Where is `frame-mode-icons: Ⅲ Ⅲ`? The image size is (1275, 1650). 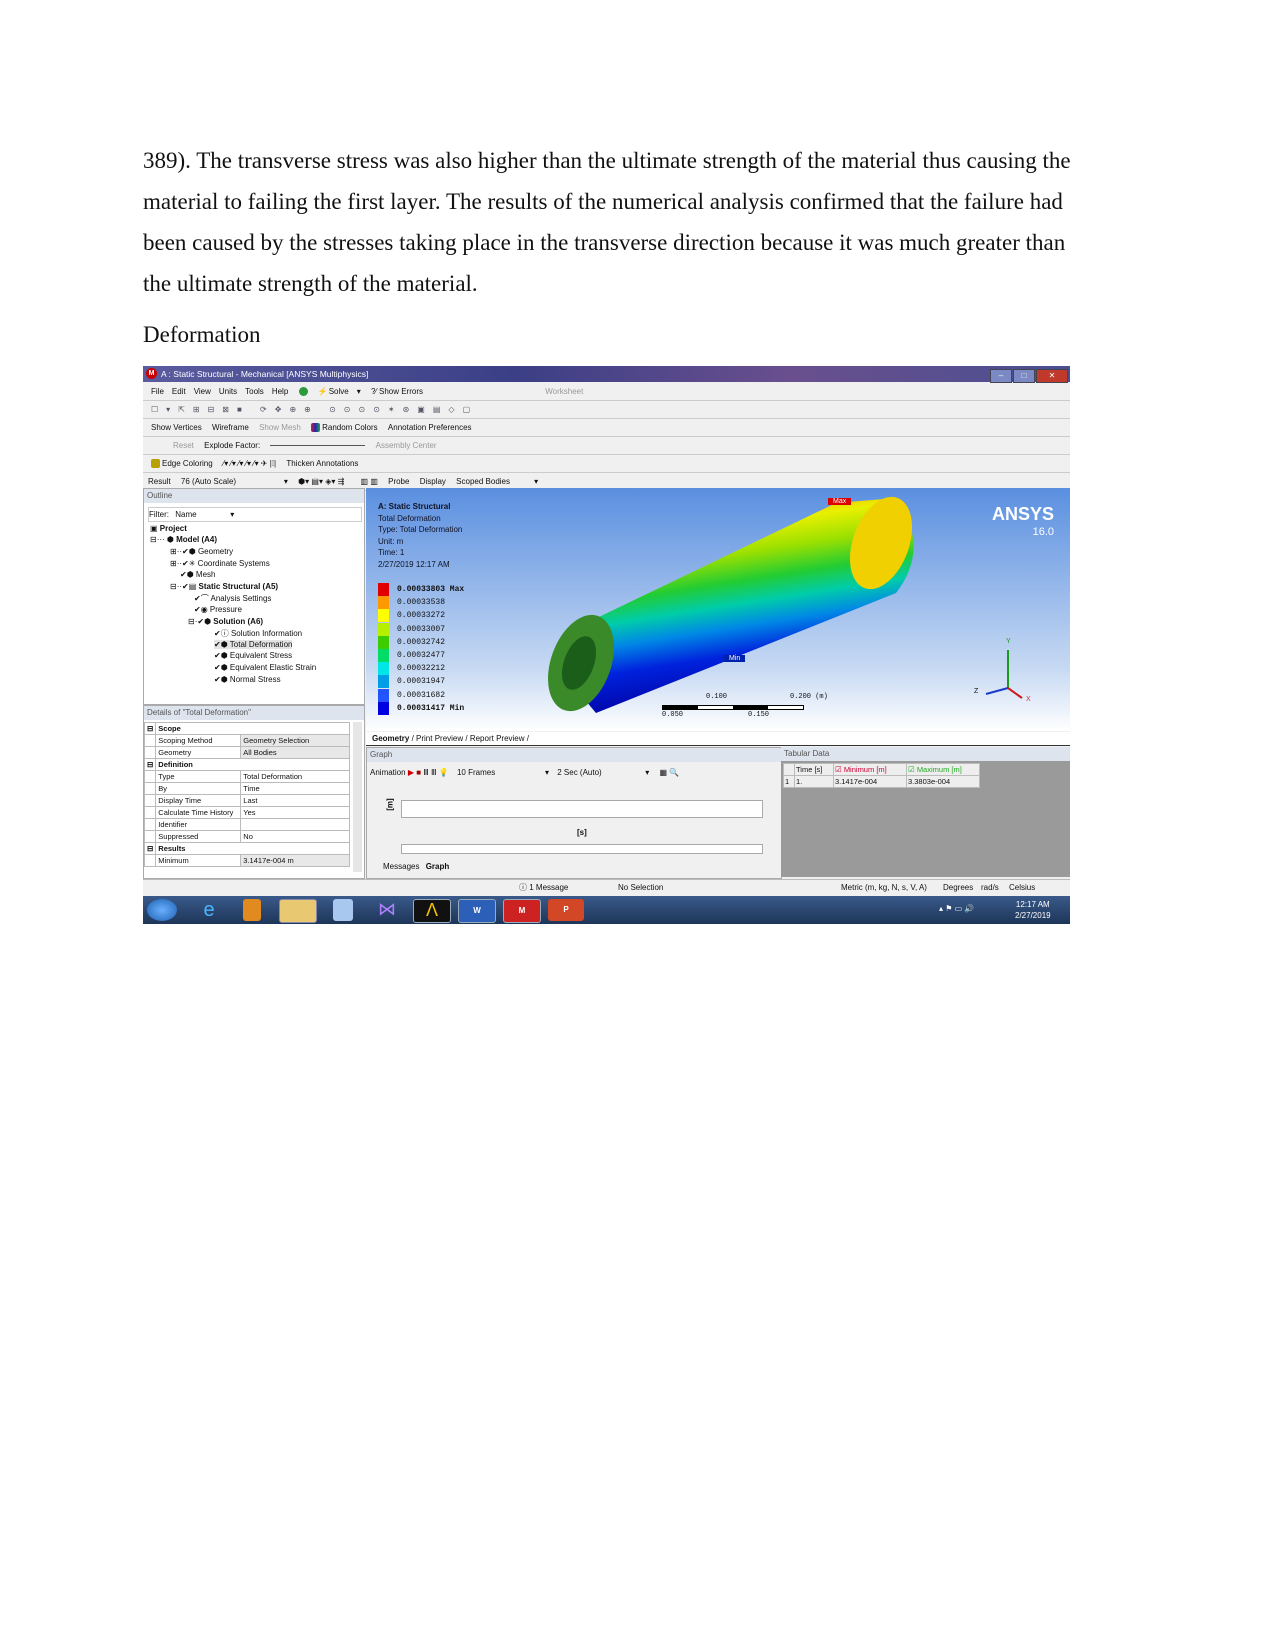
frame-mode-icons: Ⅲ Ⅲ is located at coordinates (429, 772).